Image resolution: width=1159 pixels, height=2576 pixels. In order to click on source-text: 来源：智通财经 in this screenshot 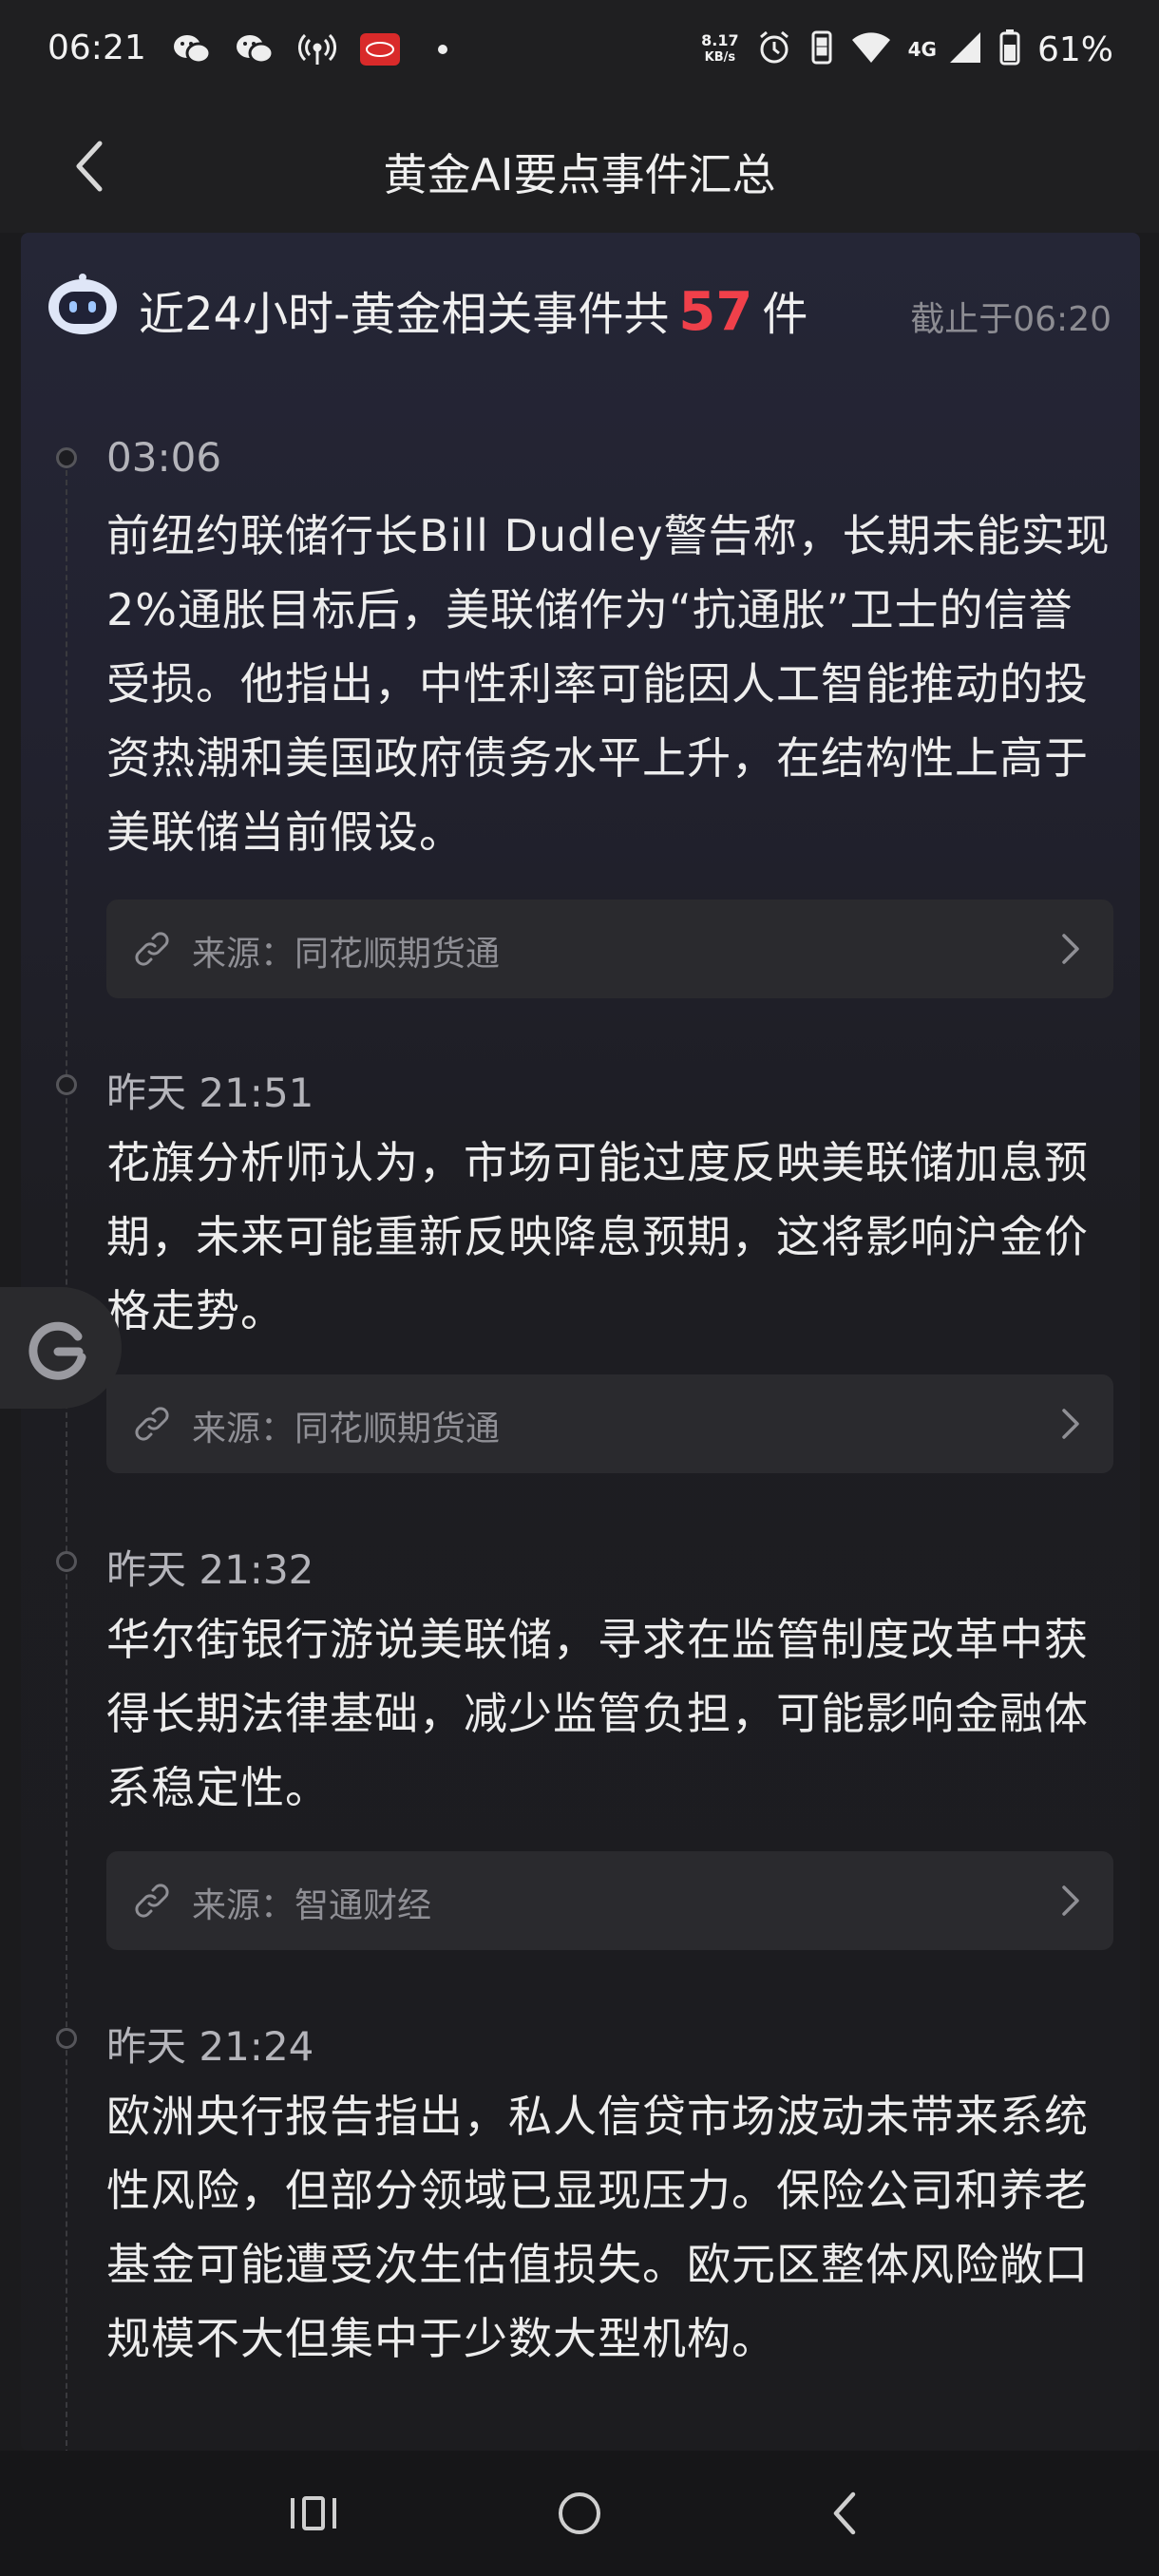, I will do `click(312, 1905)`.